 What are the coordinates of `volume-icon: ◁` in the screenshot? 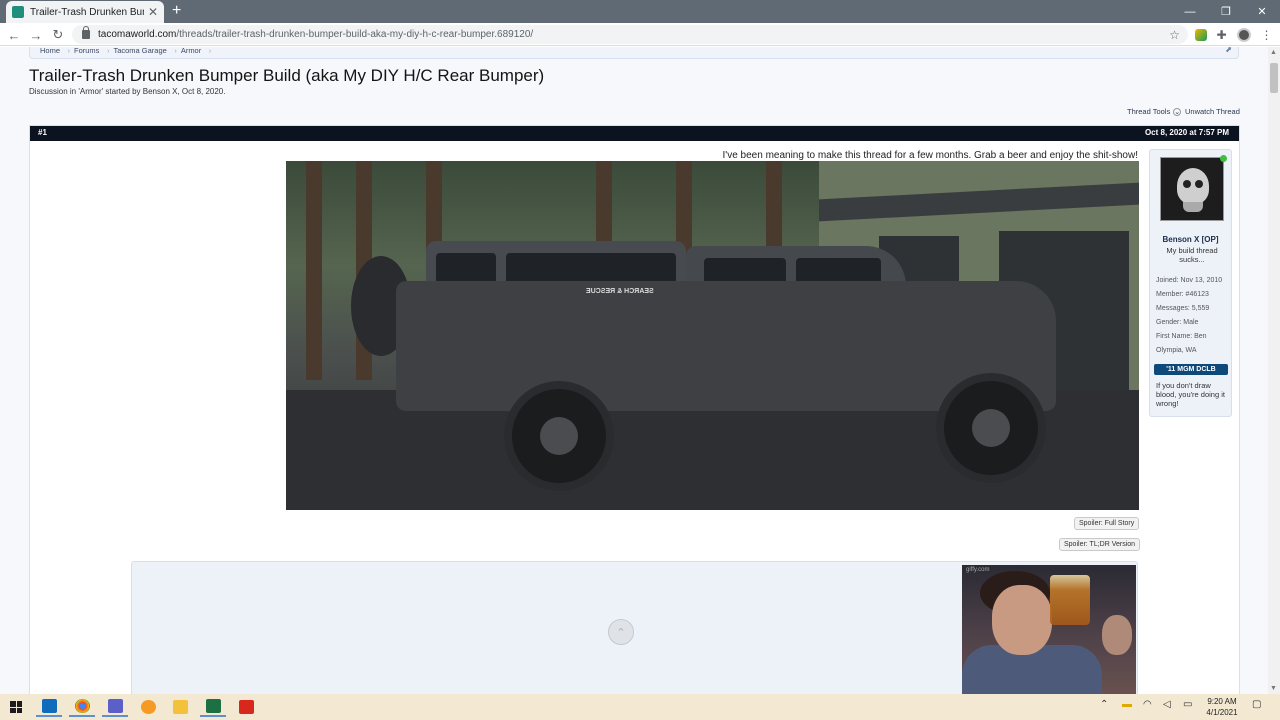 It's located at (1167, 704).